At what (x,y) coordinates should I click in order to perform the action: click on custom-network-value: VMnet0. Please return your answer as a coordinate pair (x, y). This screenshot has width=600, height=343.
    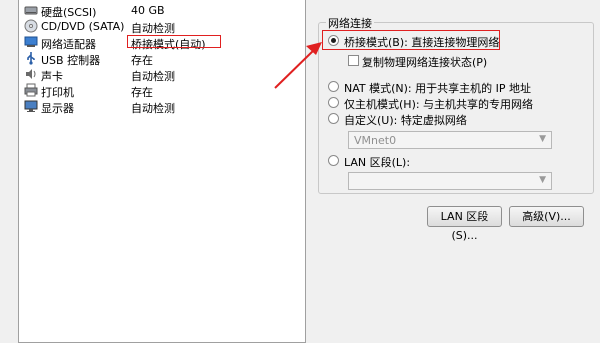
    Looking at the image, I should click on (375, 140).